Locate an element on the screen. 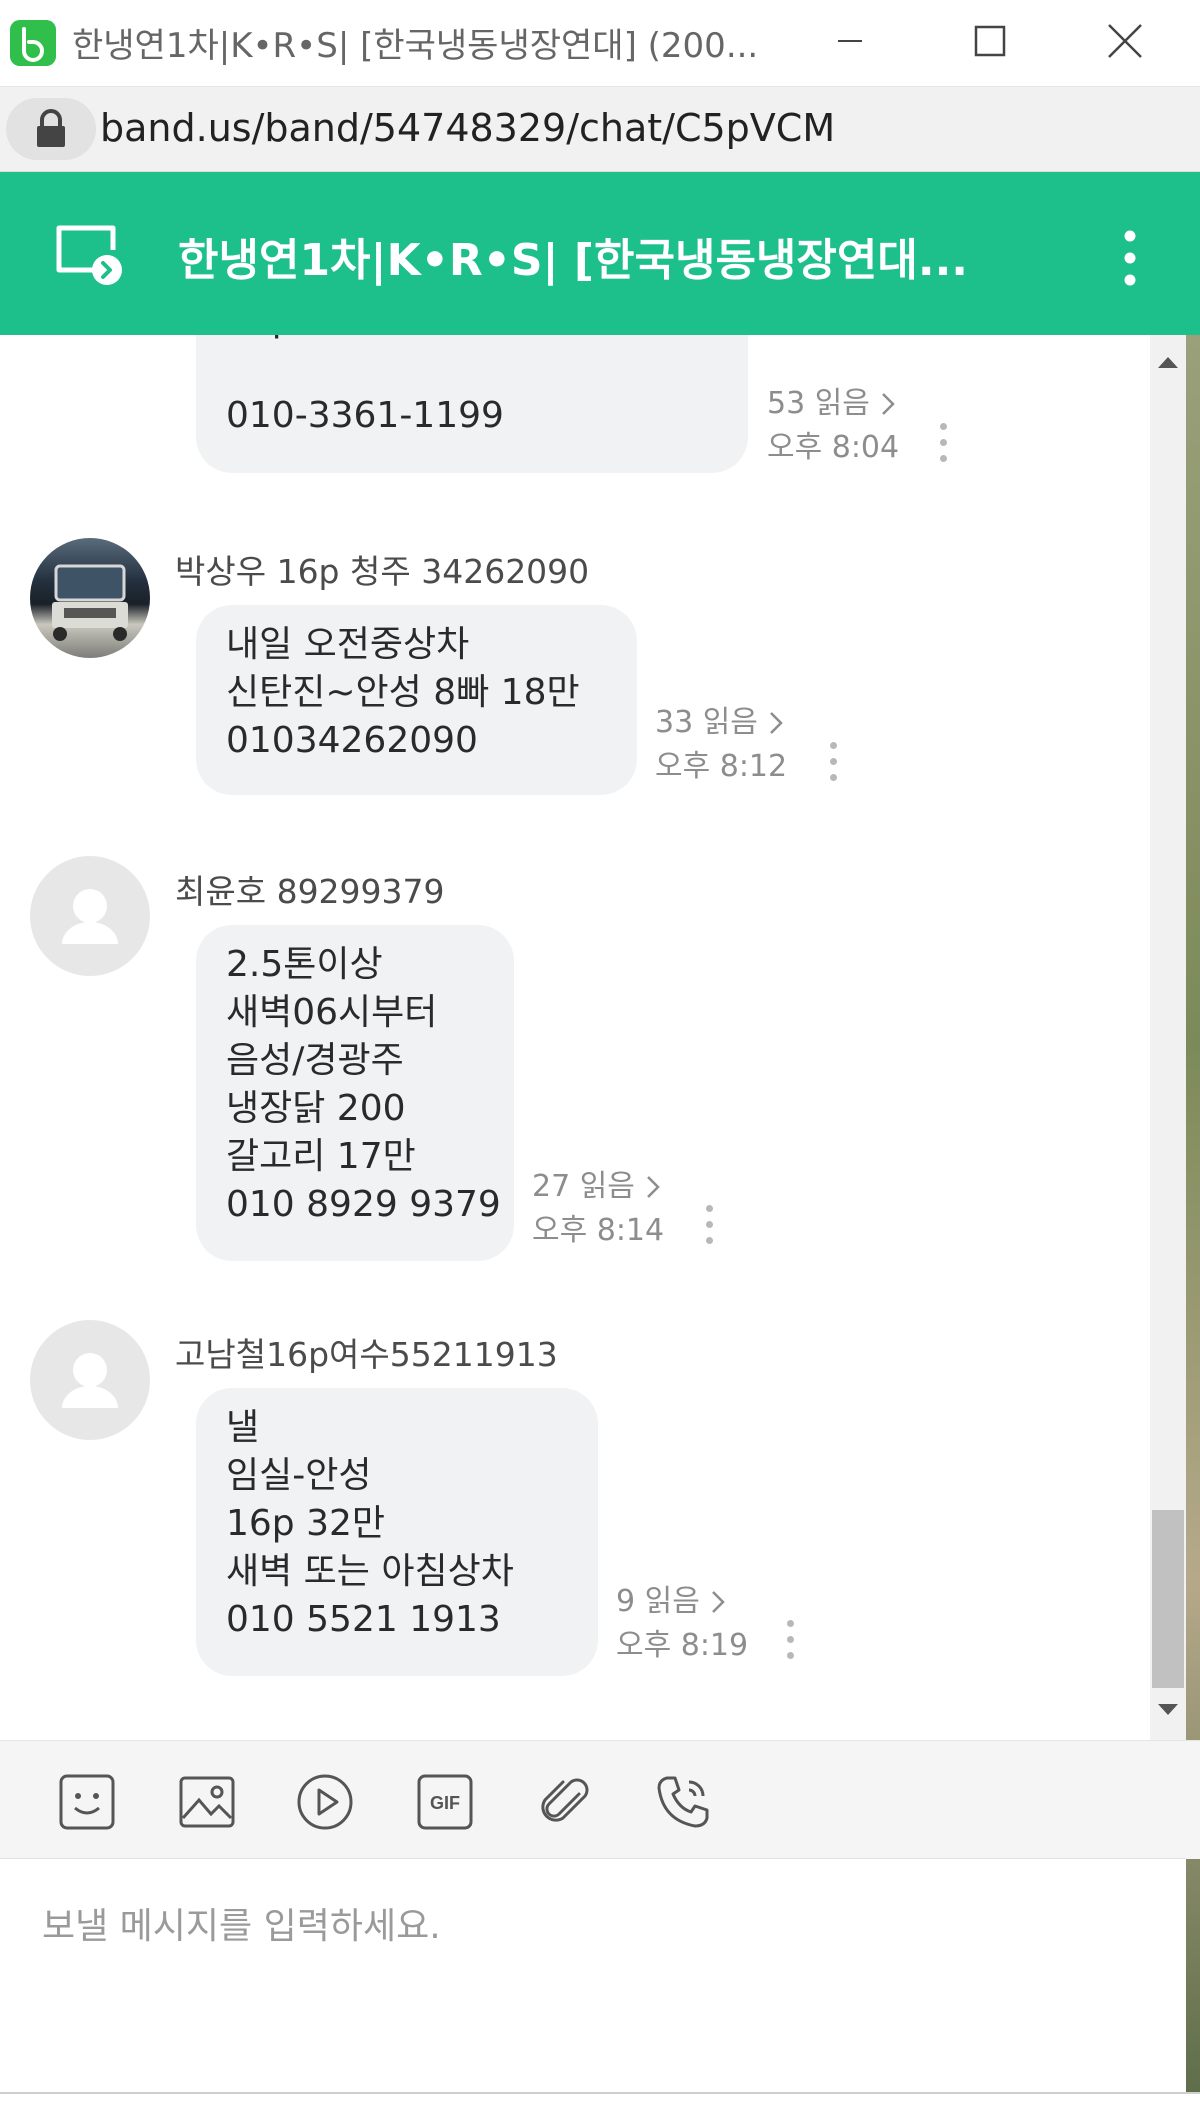 This screenshot has height=2112, width=1200. message-meta: 9 읽음 오후 8:19 is located at coordinates (682, 1624).